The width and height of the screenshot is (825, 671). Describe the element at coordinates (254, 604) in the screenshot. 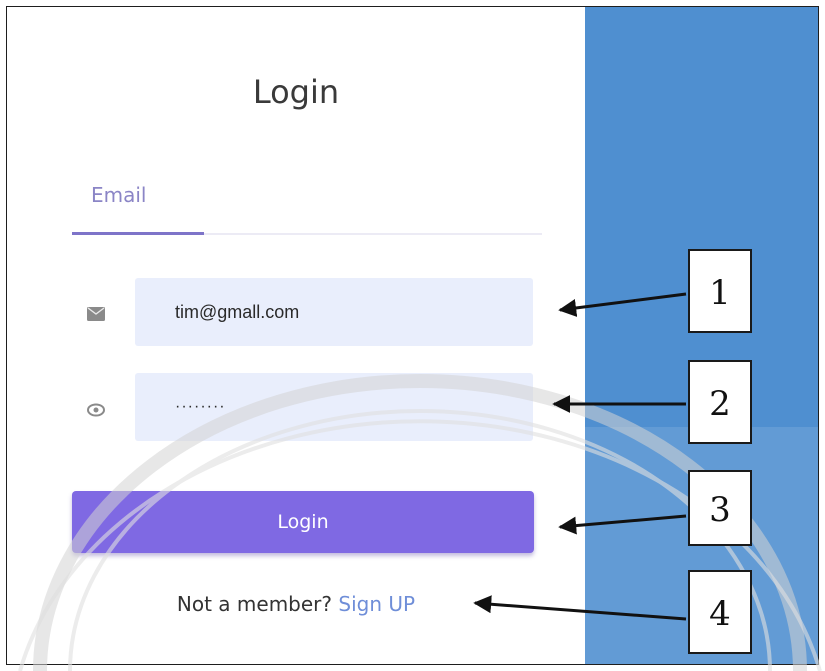

I see `signup-prompt-text: Not a member?` at that location.